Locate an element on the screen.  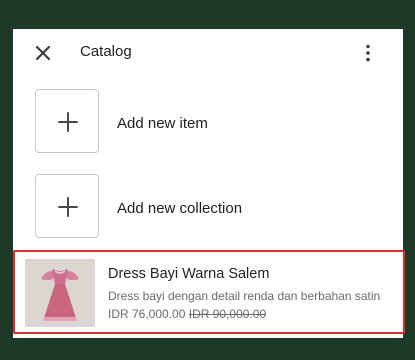
product-old-price: IDR 90,000.00 is located at coordinates (227, 314).